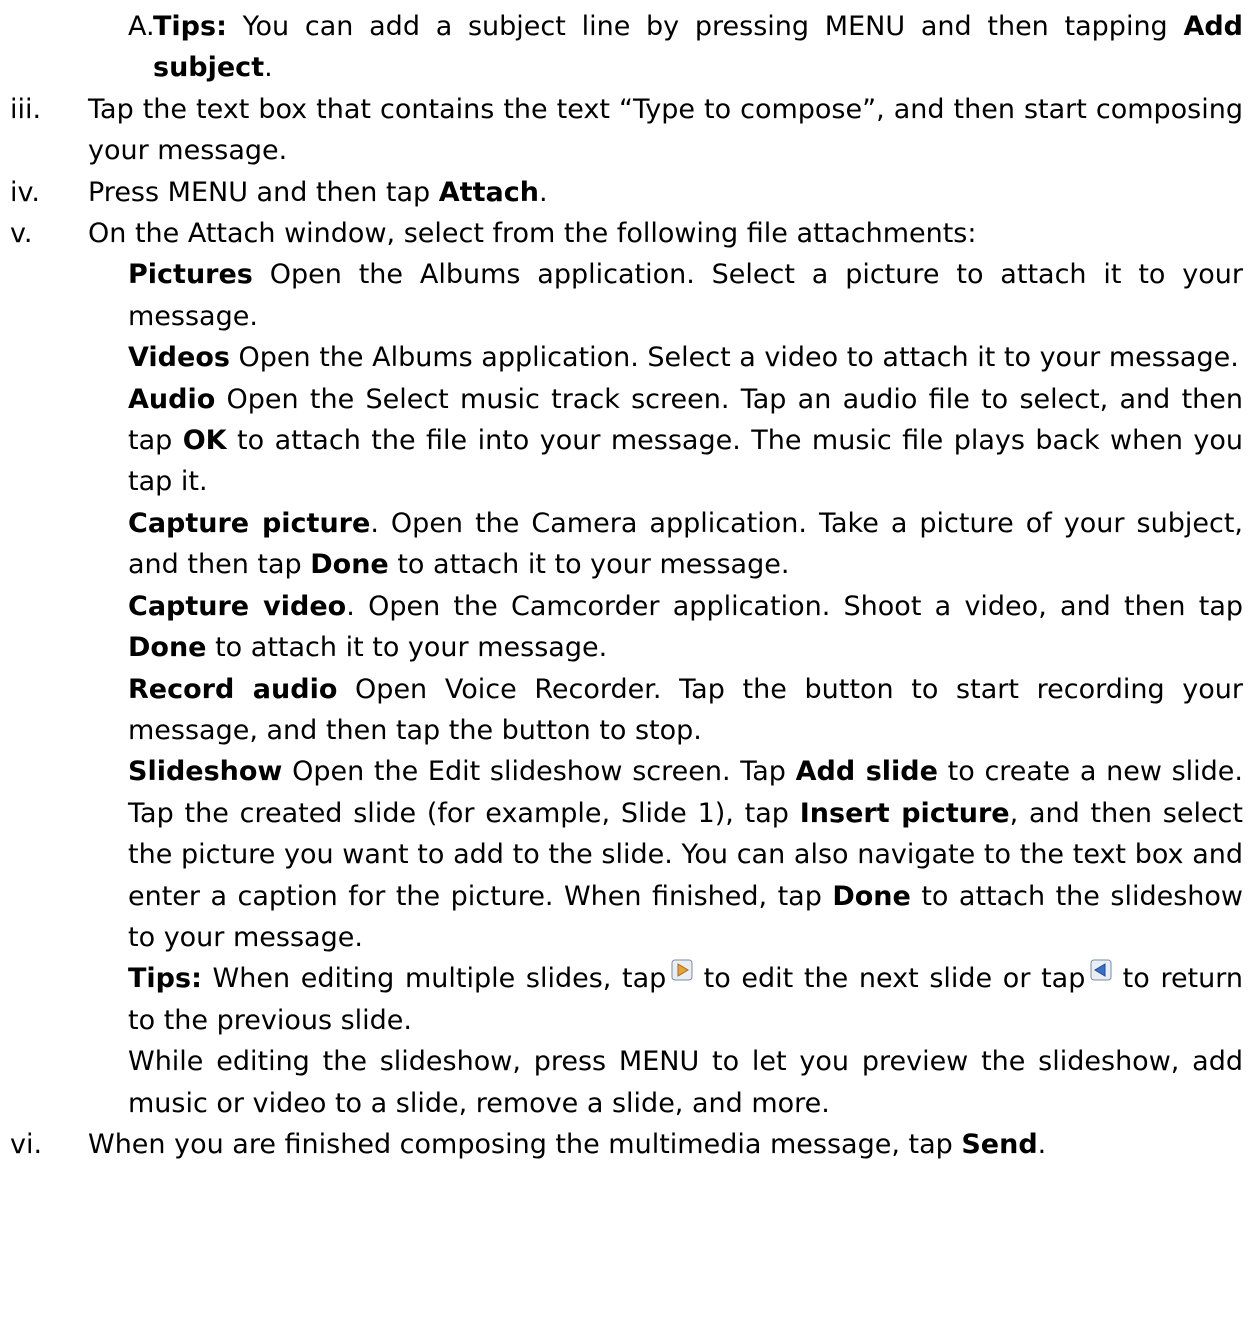  What do you see at coordinates (25, 192) in the screenshot?
I see `step-number: iv.` at bounding box center [25, 192].